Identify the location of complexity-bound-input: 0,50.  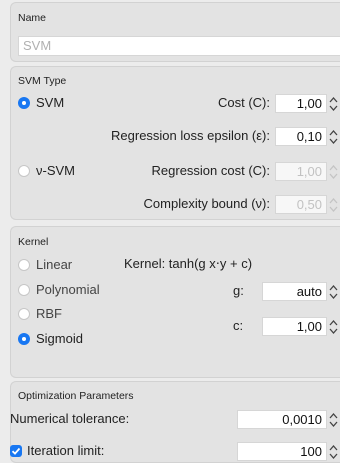
(301, 204).